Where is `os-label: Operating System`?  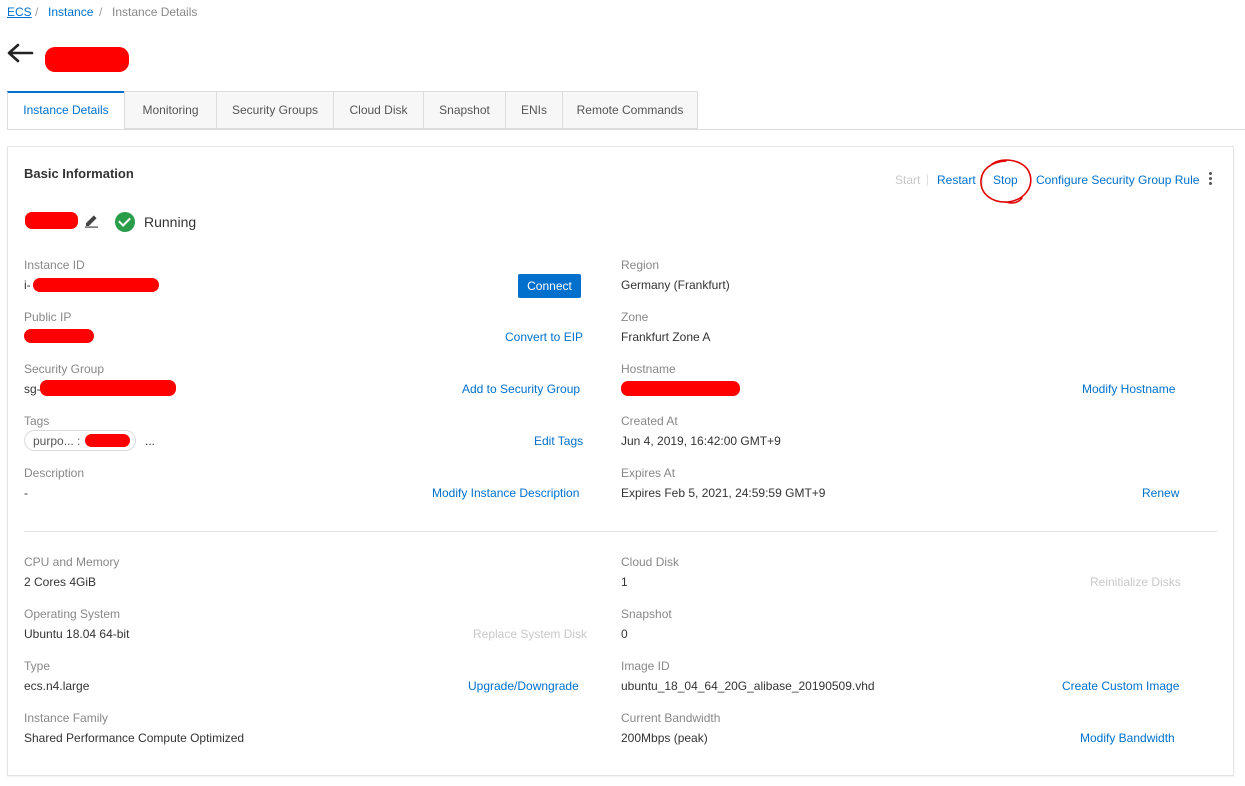
os-label: Operating System is located at coordinates (72, 614).